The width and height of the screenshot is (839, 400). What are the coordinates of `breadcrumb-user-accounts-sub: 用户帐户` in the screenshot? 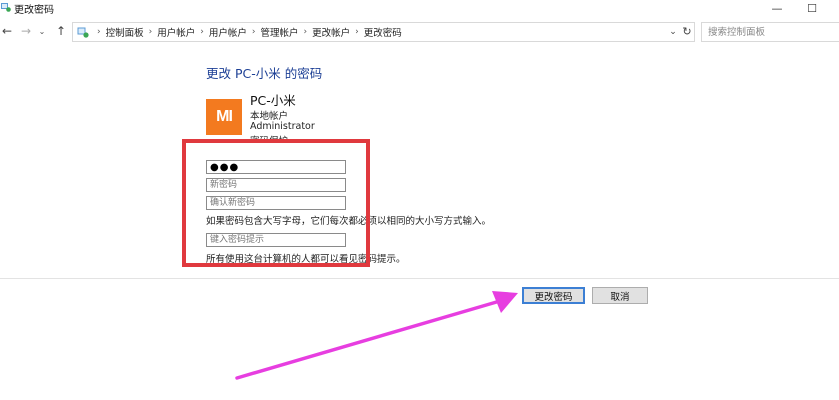 It's located at (228, 32).